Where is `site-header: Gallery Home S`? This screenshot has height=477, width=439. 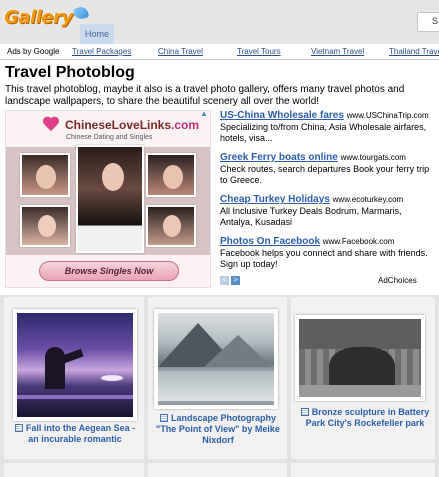
site-header: Gallery Home S is located at coordinates (219, 22).